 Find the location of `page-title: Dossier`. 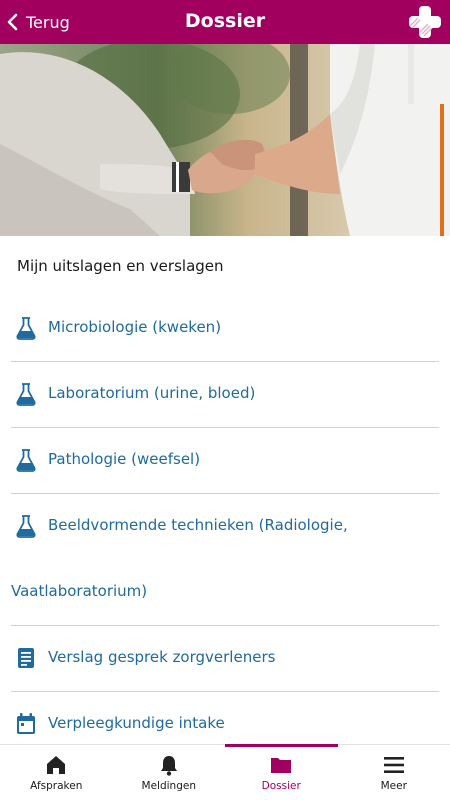

page-title: Dossier is located at coordinates (225, 21).